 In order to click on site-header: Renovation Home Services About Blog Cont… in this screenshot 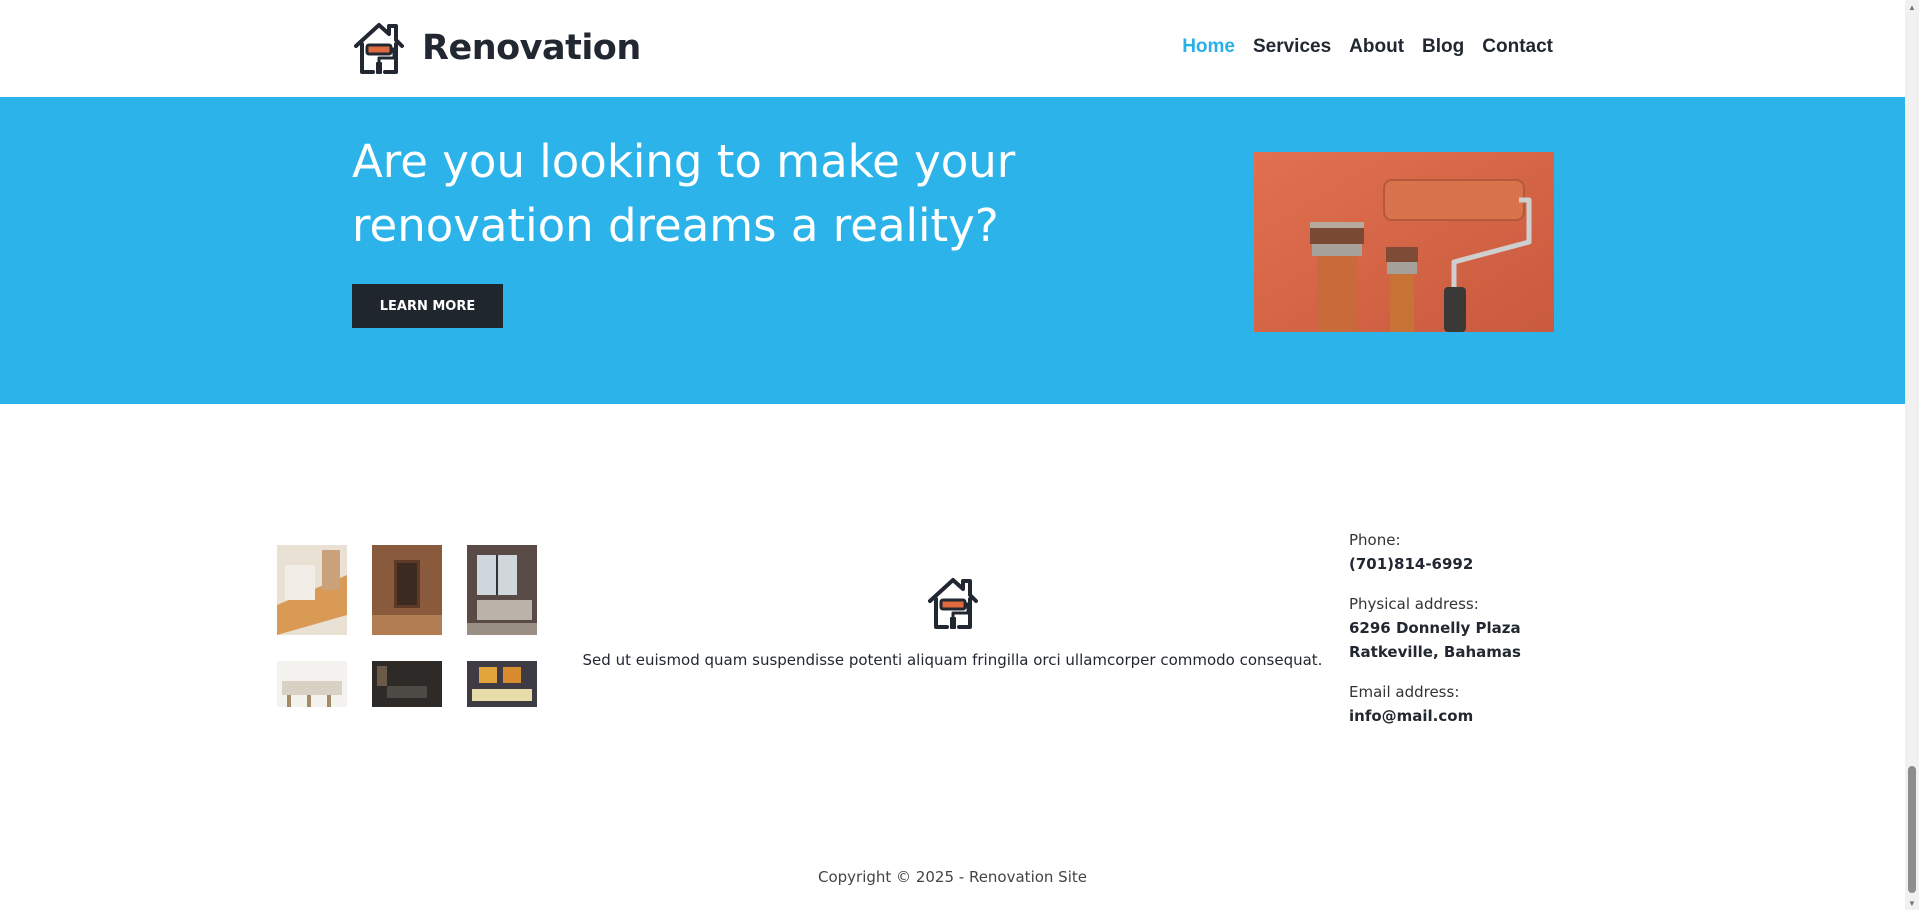, I will do `click(952, 48)`.